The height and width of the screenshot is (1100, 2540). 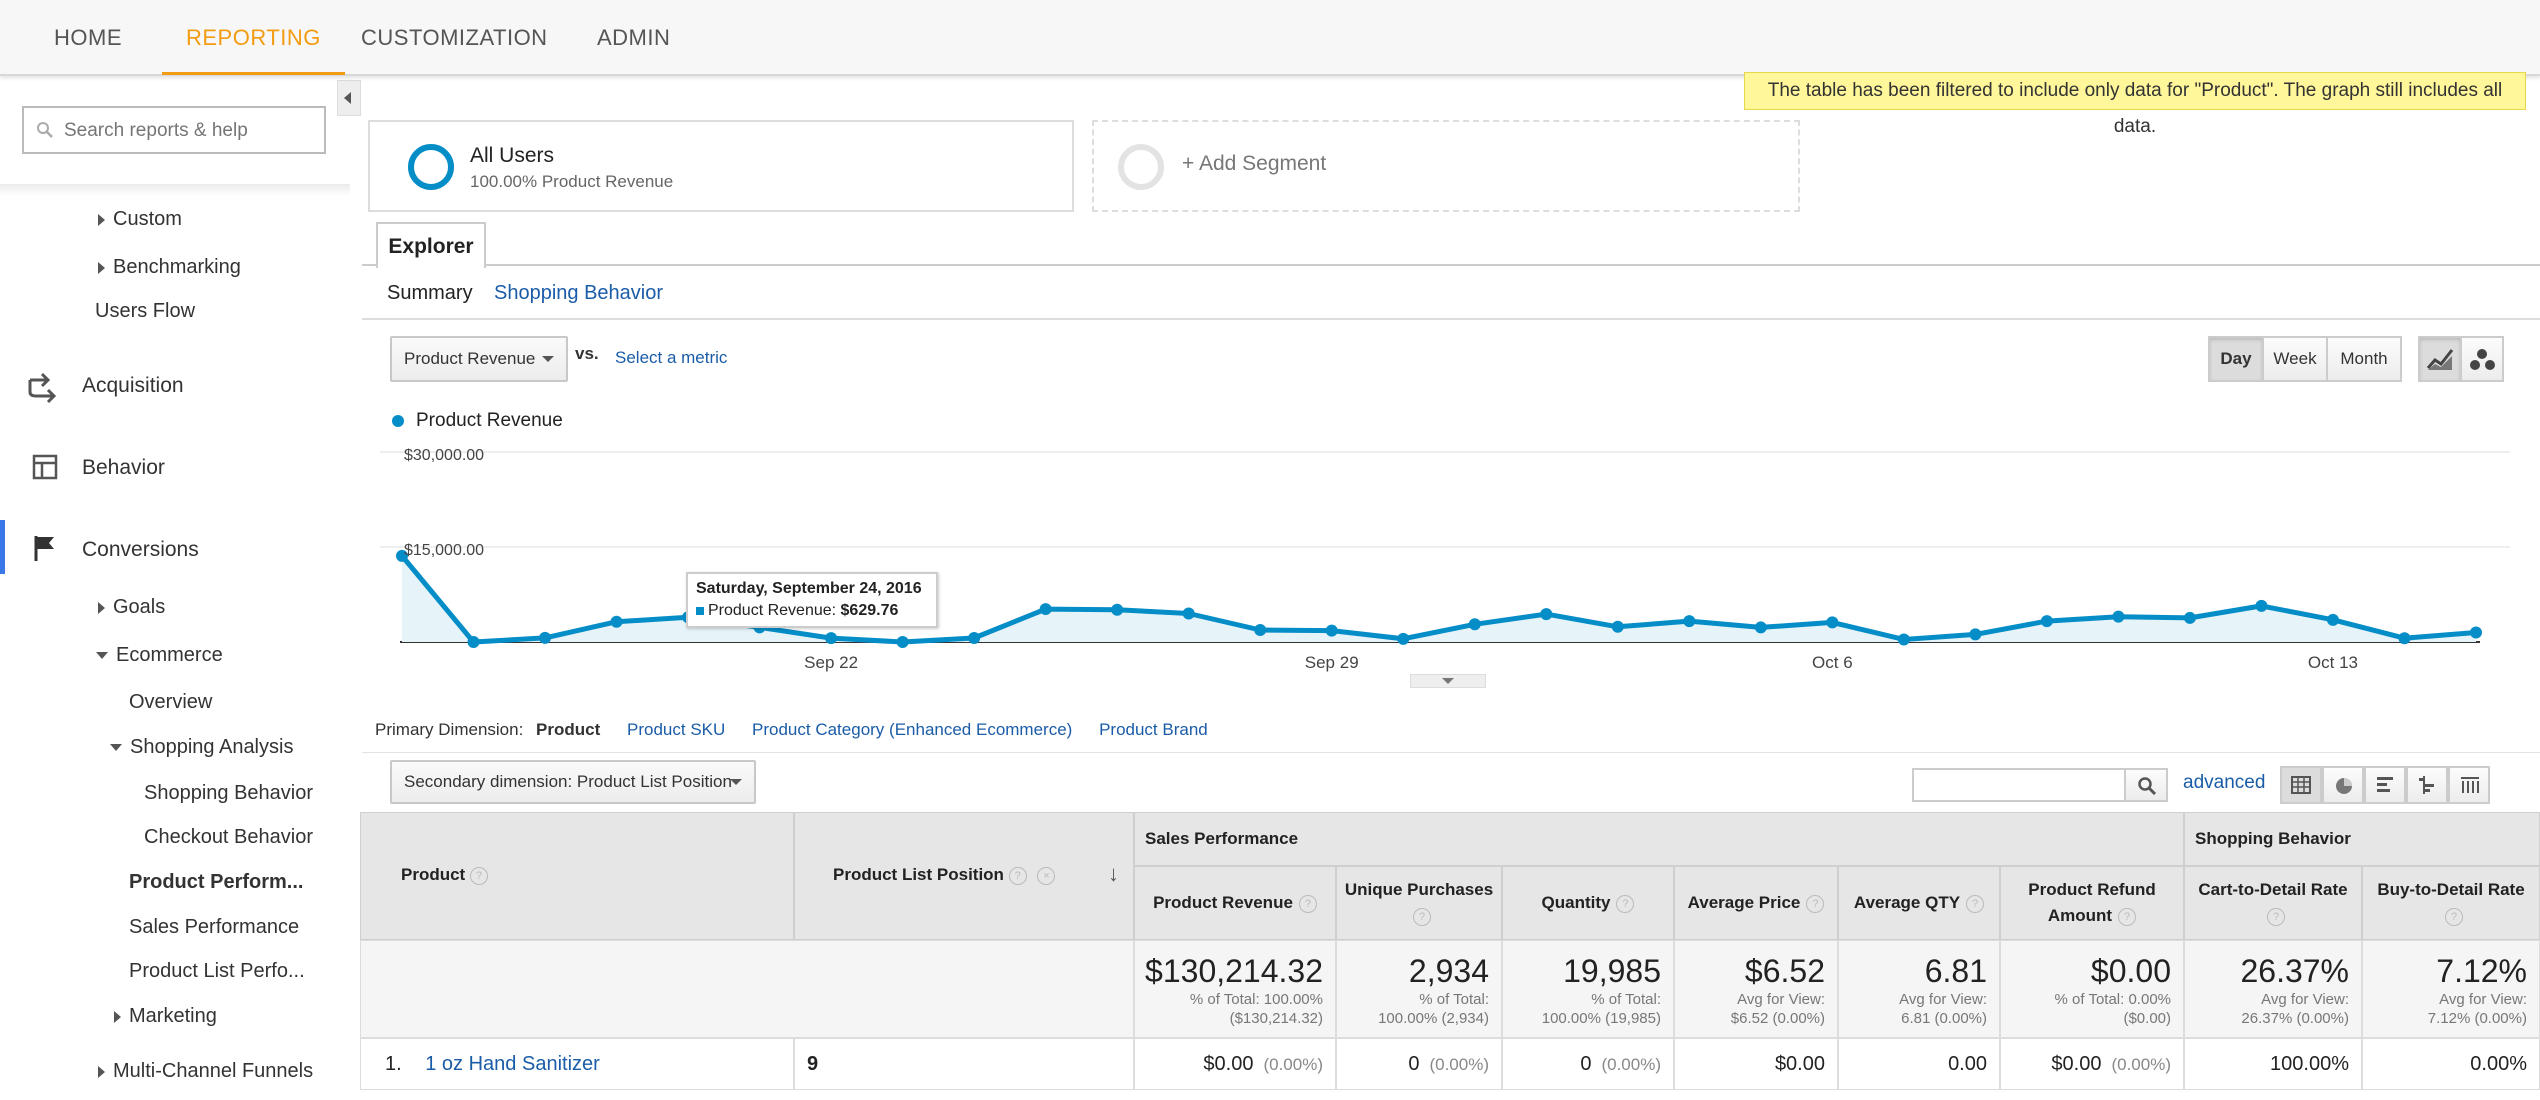 I want to click on column-header-metric: Average Price?, so click(x=1756, y=903).